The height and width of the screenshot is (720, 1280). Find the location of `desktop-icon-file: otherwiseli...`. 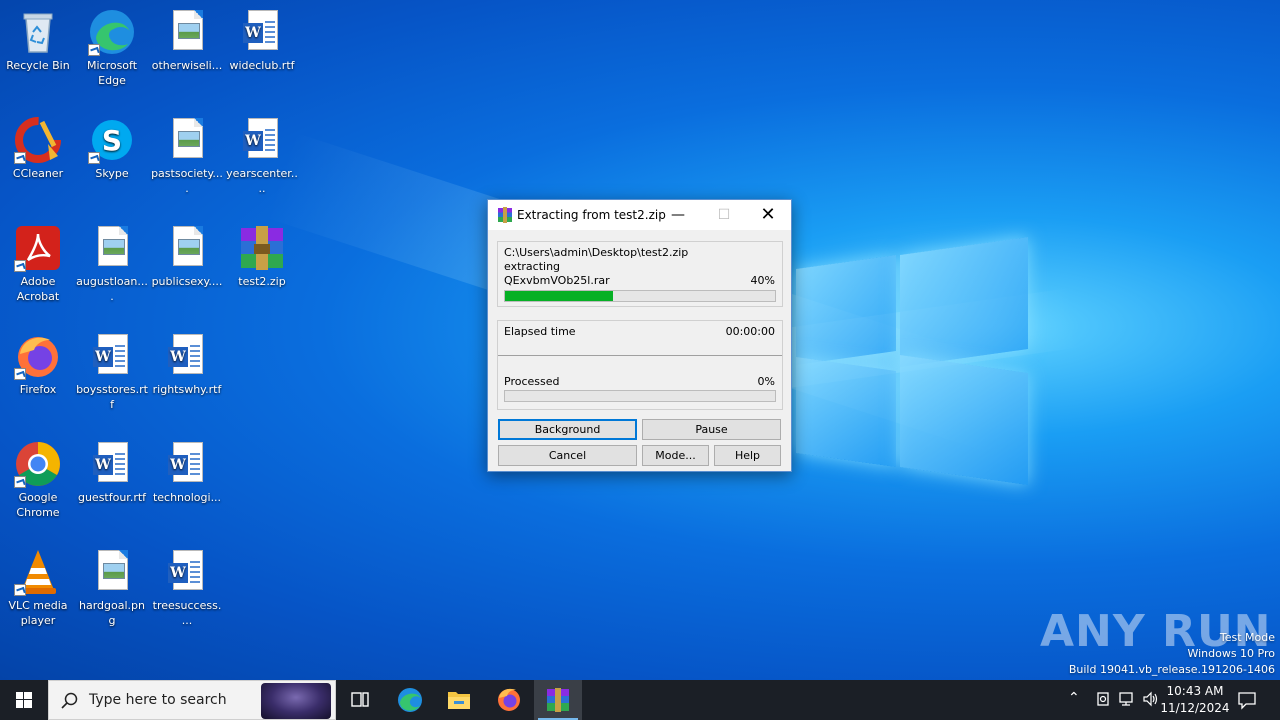

desktop-icon-file: otherwiseli... is located at coordinates (187, 40).